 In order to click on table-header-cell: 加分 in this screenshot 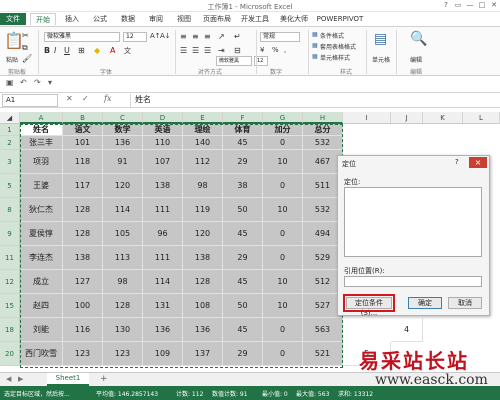, I will do `click(283, 130)`.